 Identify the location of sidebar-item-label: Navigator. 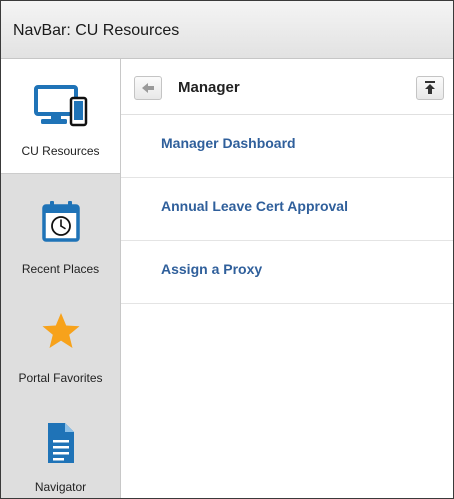
(60, 487).